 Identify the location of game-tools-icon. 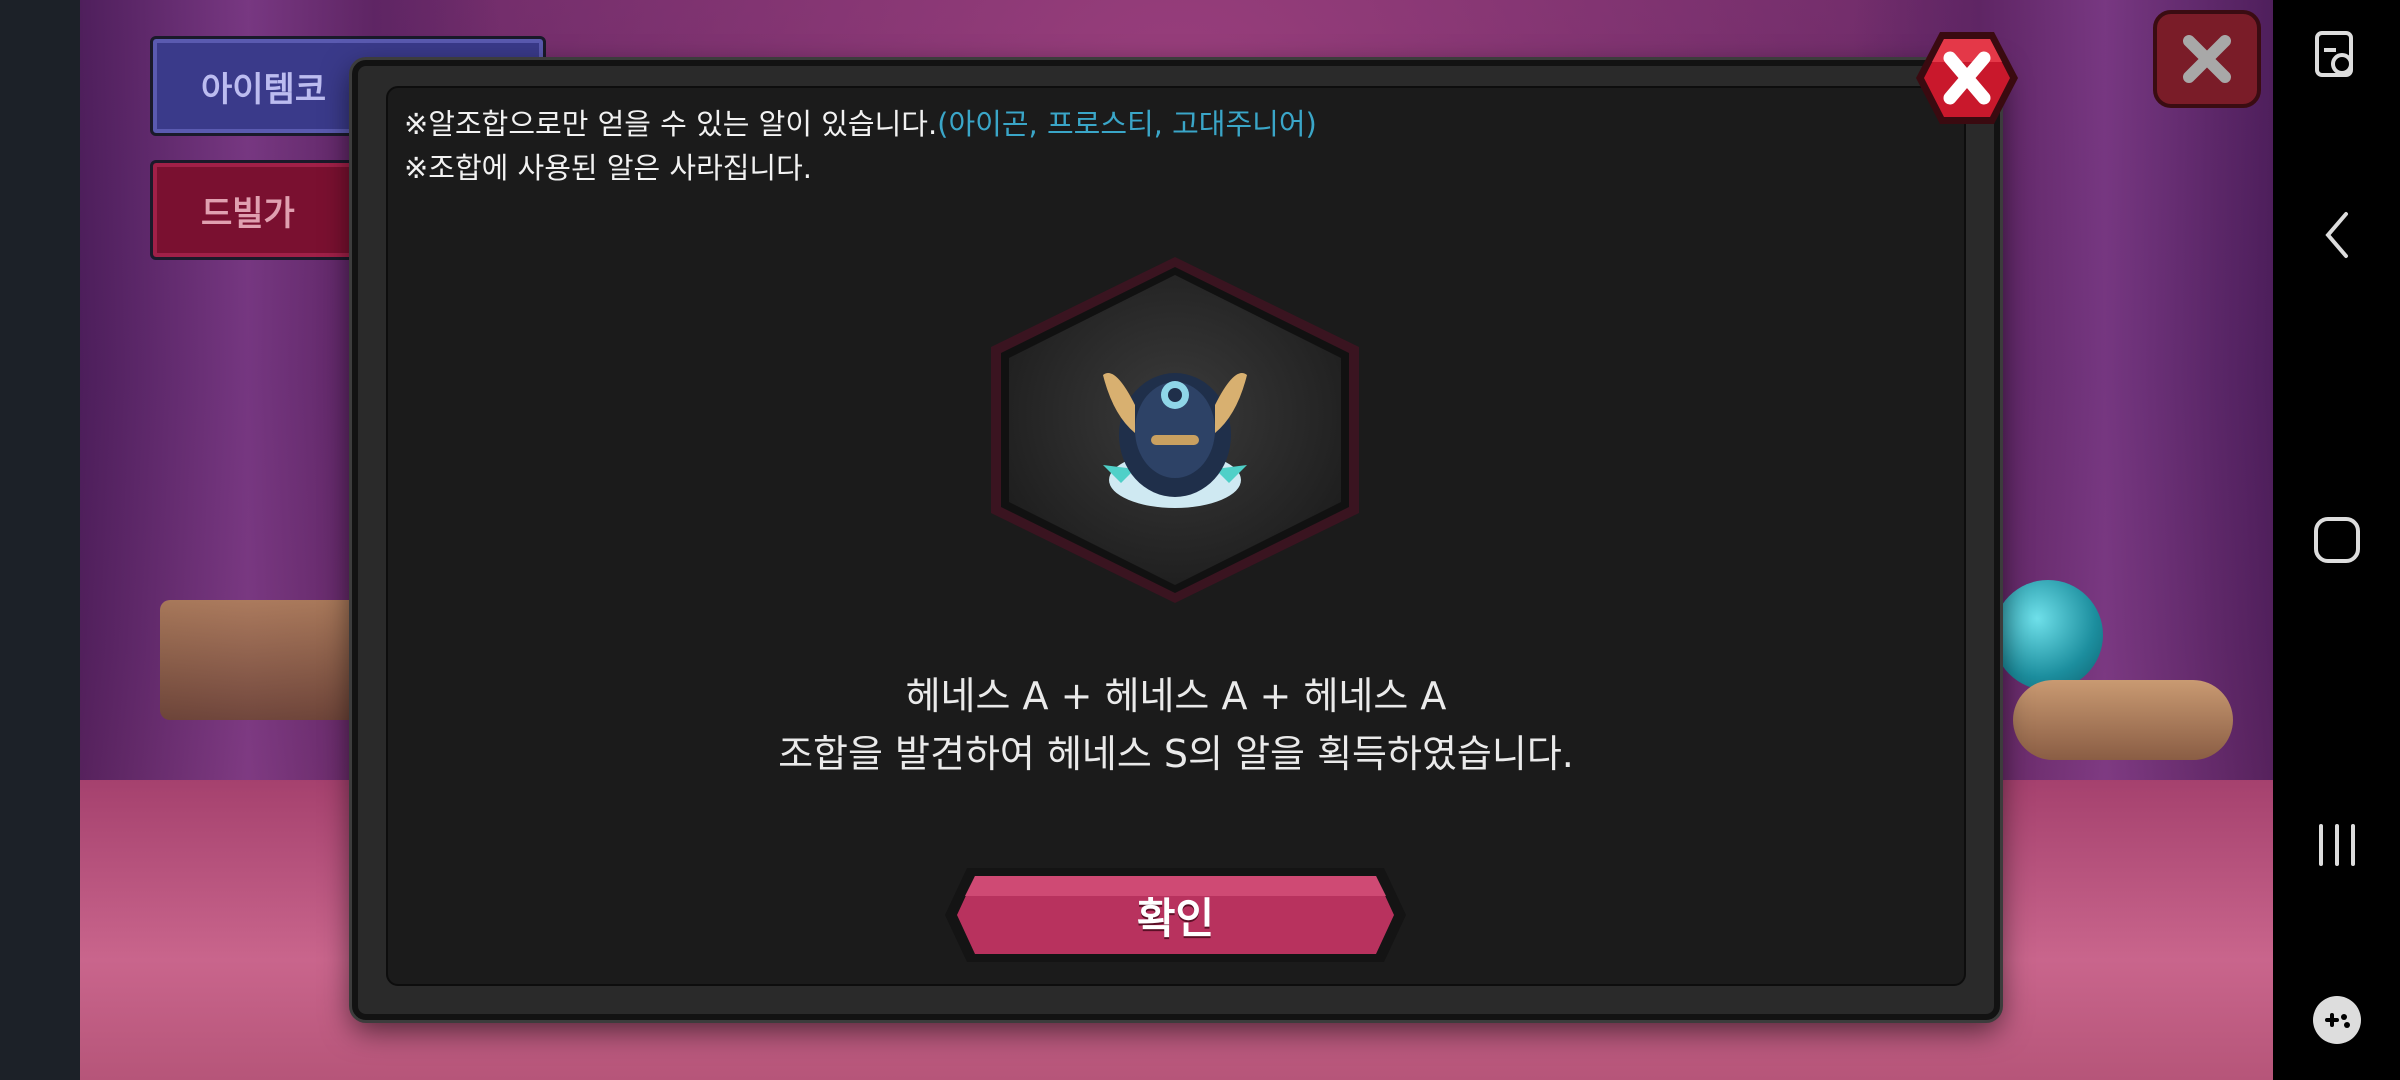
(2336, 1020).